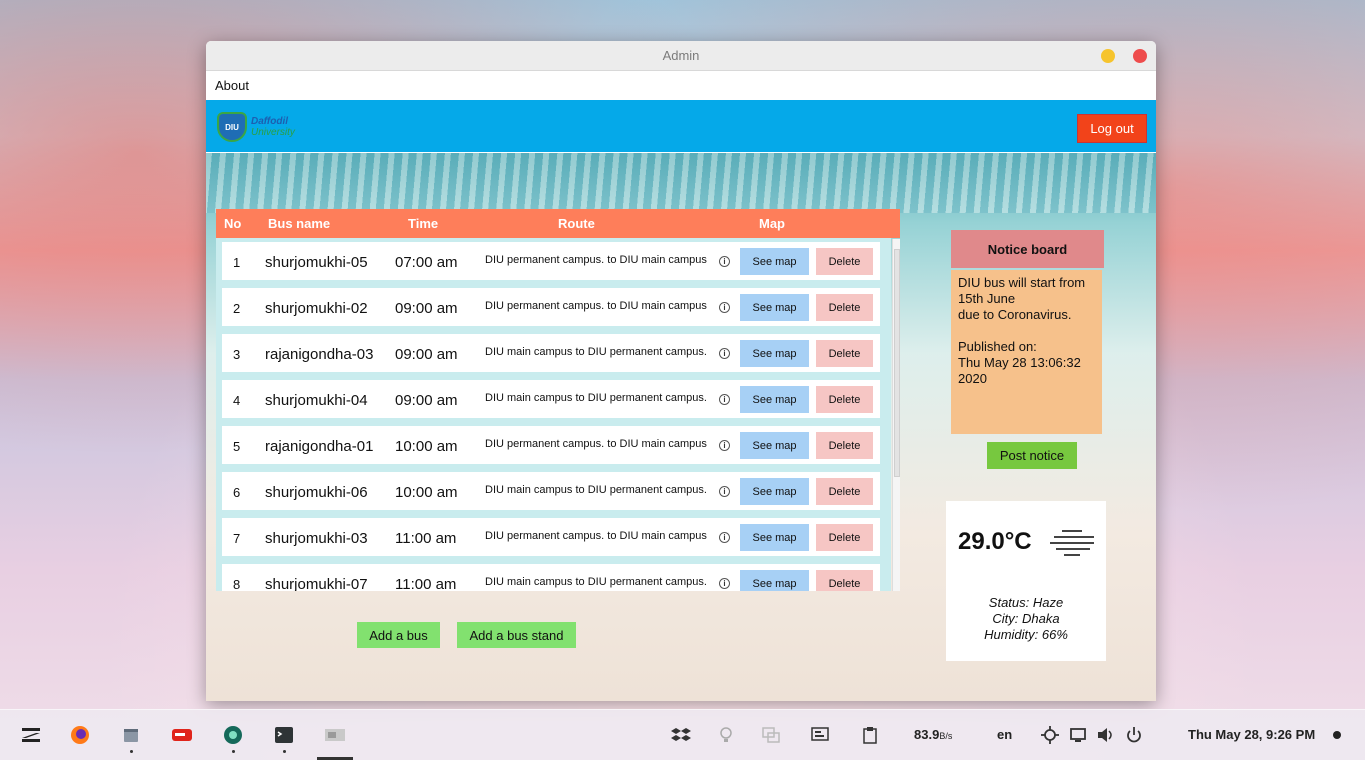 The width and height of the screenshot is (1365, 760). I want to click on notice-line: due to Coronavirus., so click(1015, 314).